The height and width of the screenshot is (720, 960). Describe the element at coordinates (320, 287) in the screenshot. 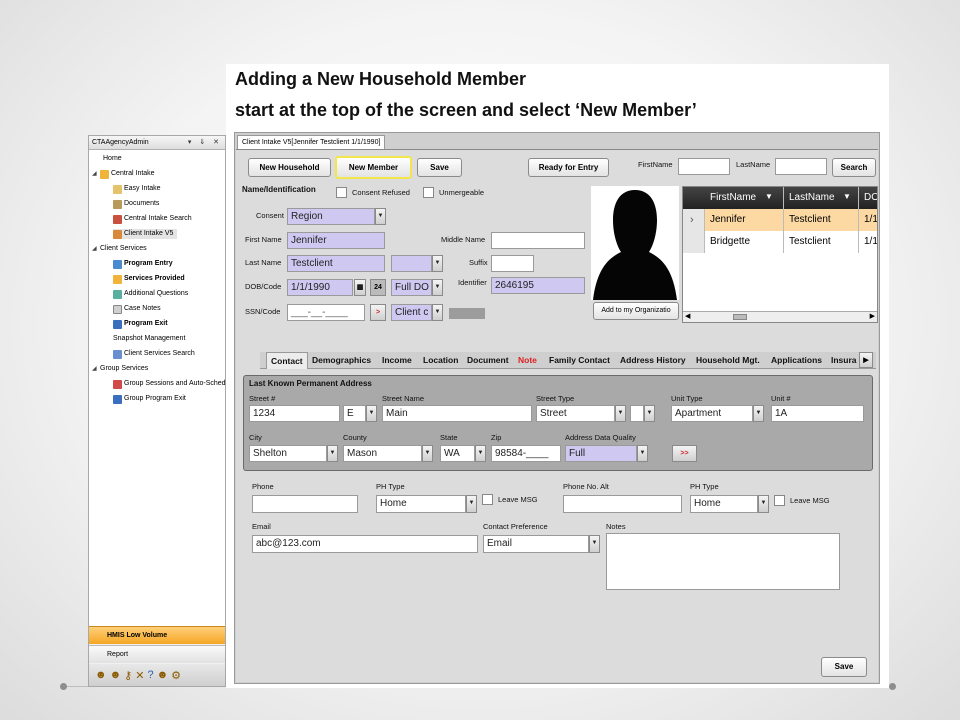

I see `dob-field: 1/1/1990` at that location.